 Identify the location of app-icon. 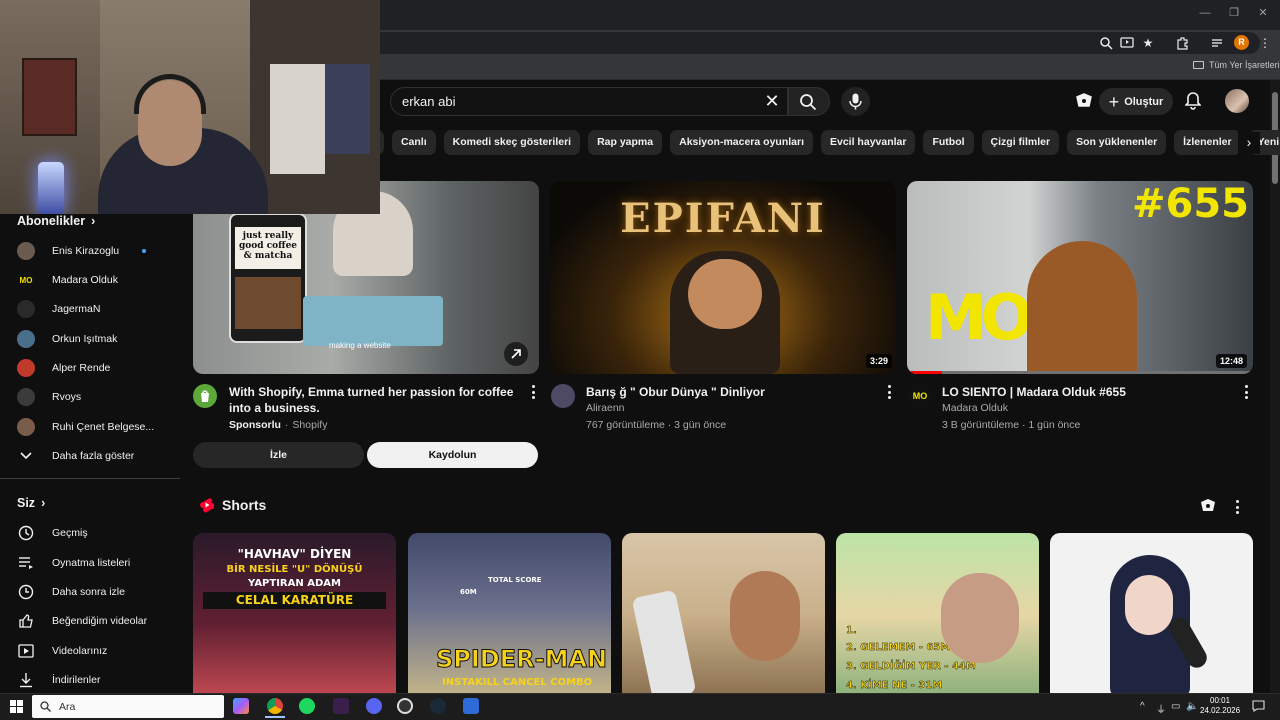
(471, 706).